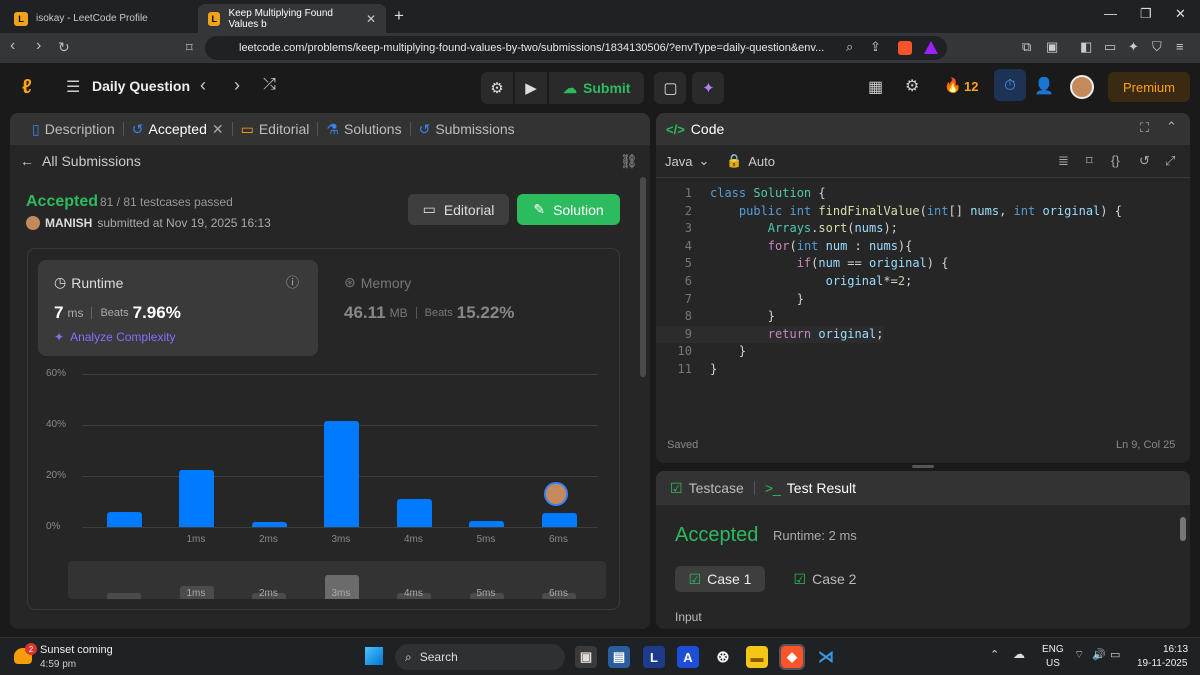 The image size is (1200, 675). What do you see at coordinates (994, 654) in the screenshot?
I see `chevron-up-icon: ⌃` at bounding box center [994, 654].